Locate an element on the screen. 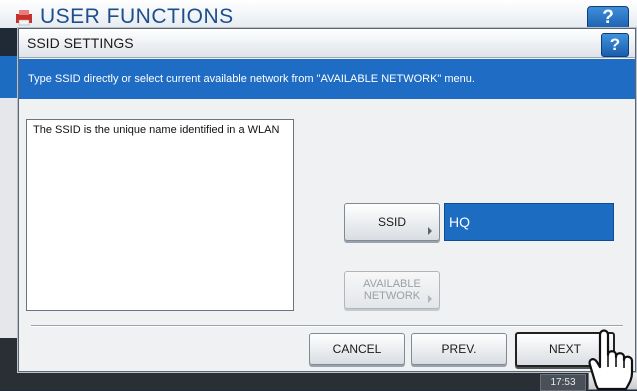  app-title: USER FUNCTIONS is located at coordinates (137, 16).